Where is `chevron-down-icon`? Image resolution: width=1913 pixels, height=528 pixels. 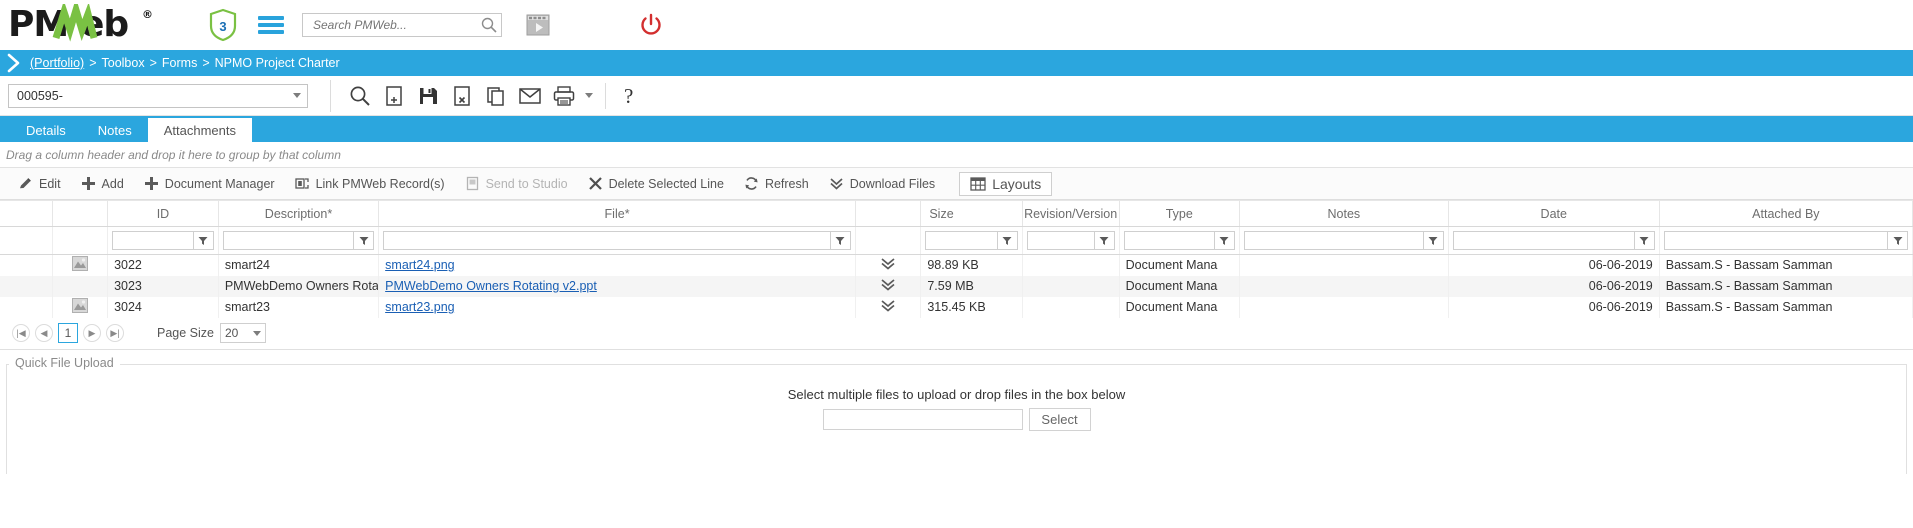
chevron-down-icon is located at coordinates (256, 333).